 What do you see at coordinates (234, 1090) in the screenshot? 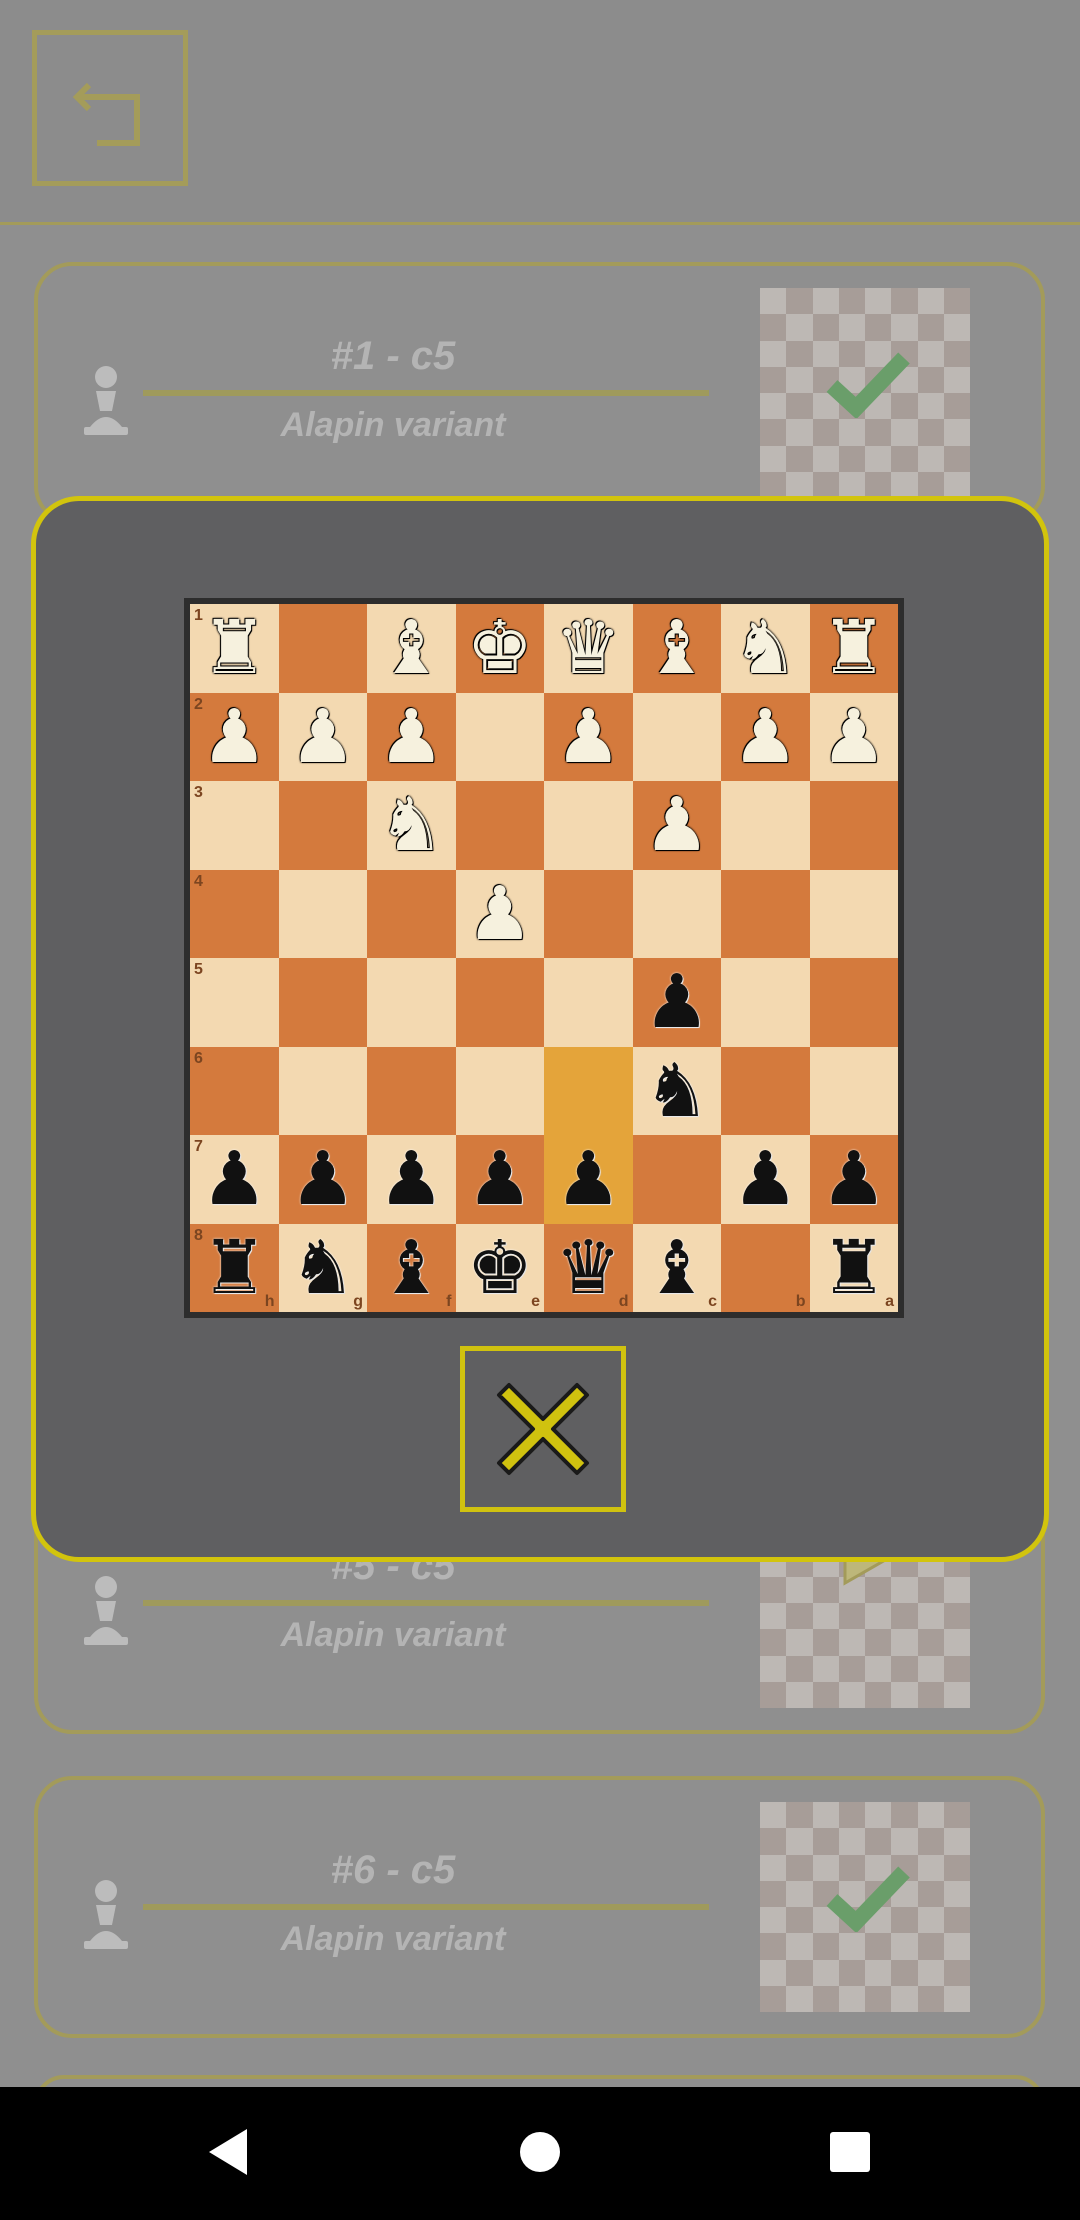
I see `board-square: 6` at bounding box center [234, 1090].